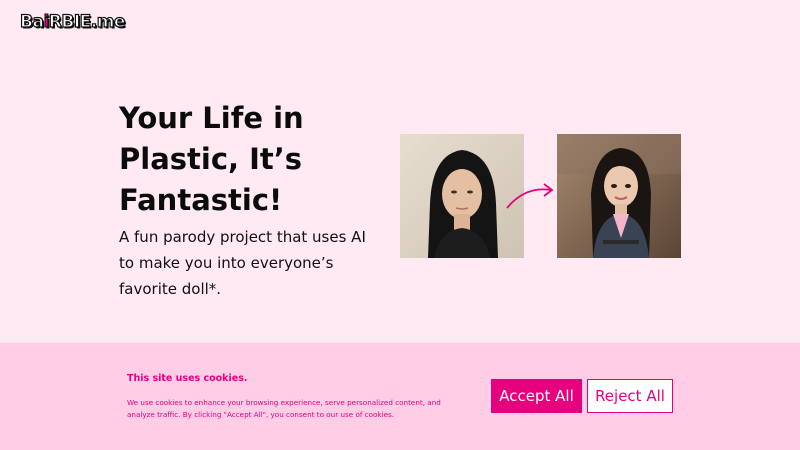  I want to click on site-logo: BaiRBIE.me, so click(72, 21).